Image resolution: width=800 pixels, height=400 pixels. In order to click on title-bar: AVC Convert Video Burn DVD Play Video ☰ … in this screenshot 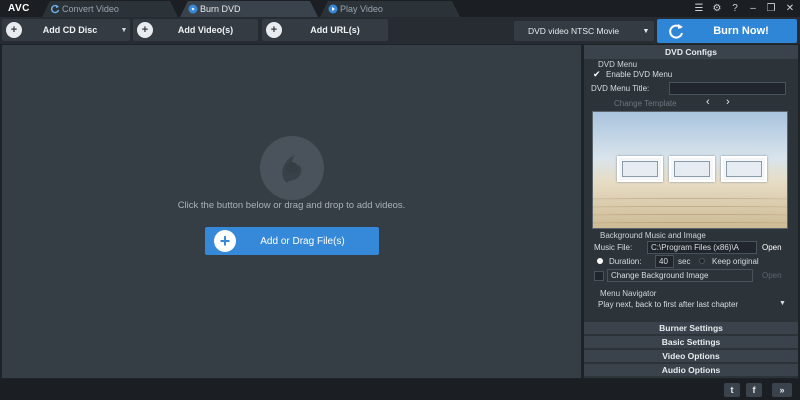, I will do `click(400, 8)`.